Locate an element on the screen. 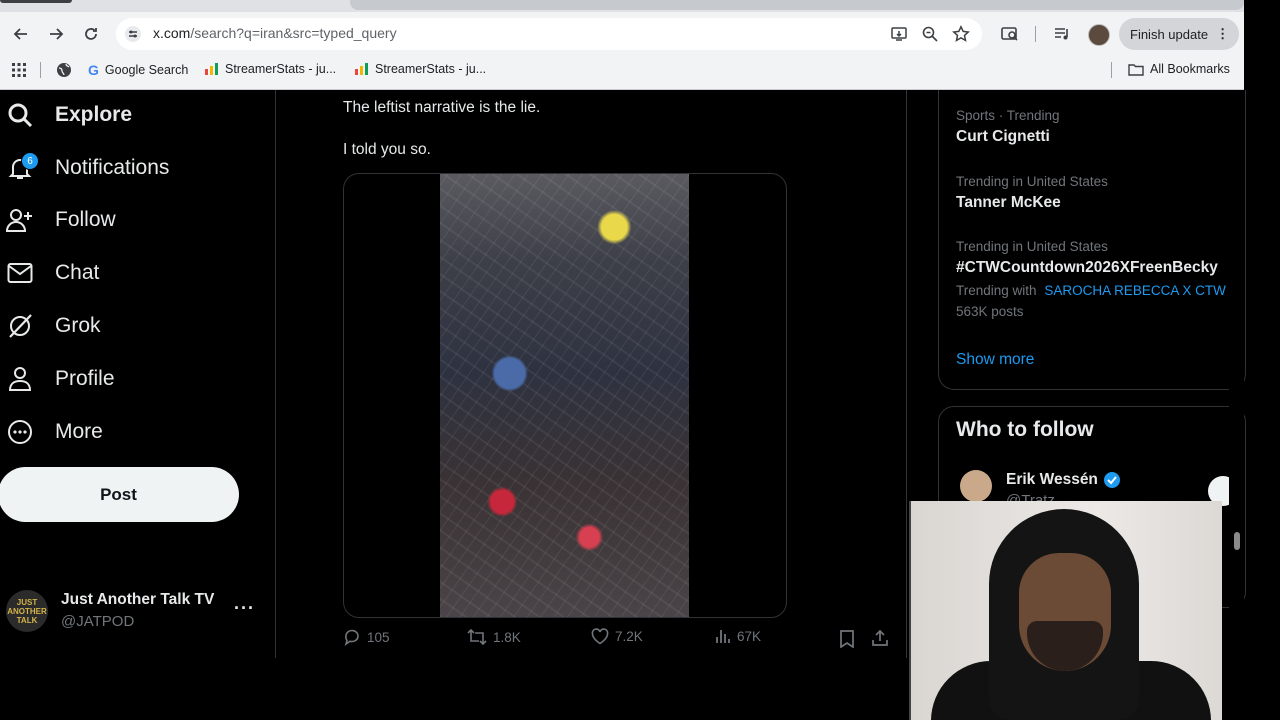 This screenshot has height=720, width=1280. site-settings-icon is located at coordinates (133, 34).